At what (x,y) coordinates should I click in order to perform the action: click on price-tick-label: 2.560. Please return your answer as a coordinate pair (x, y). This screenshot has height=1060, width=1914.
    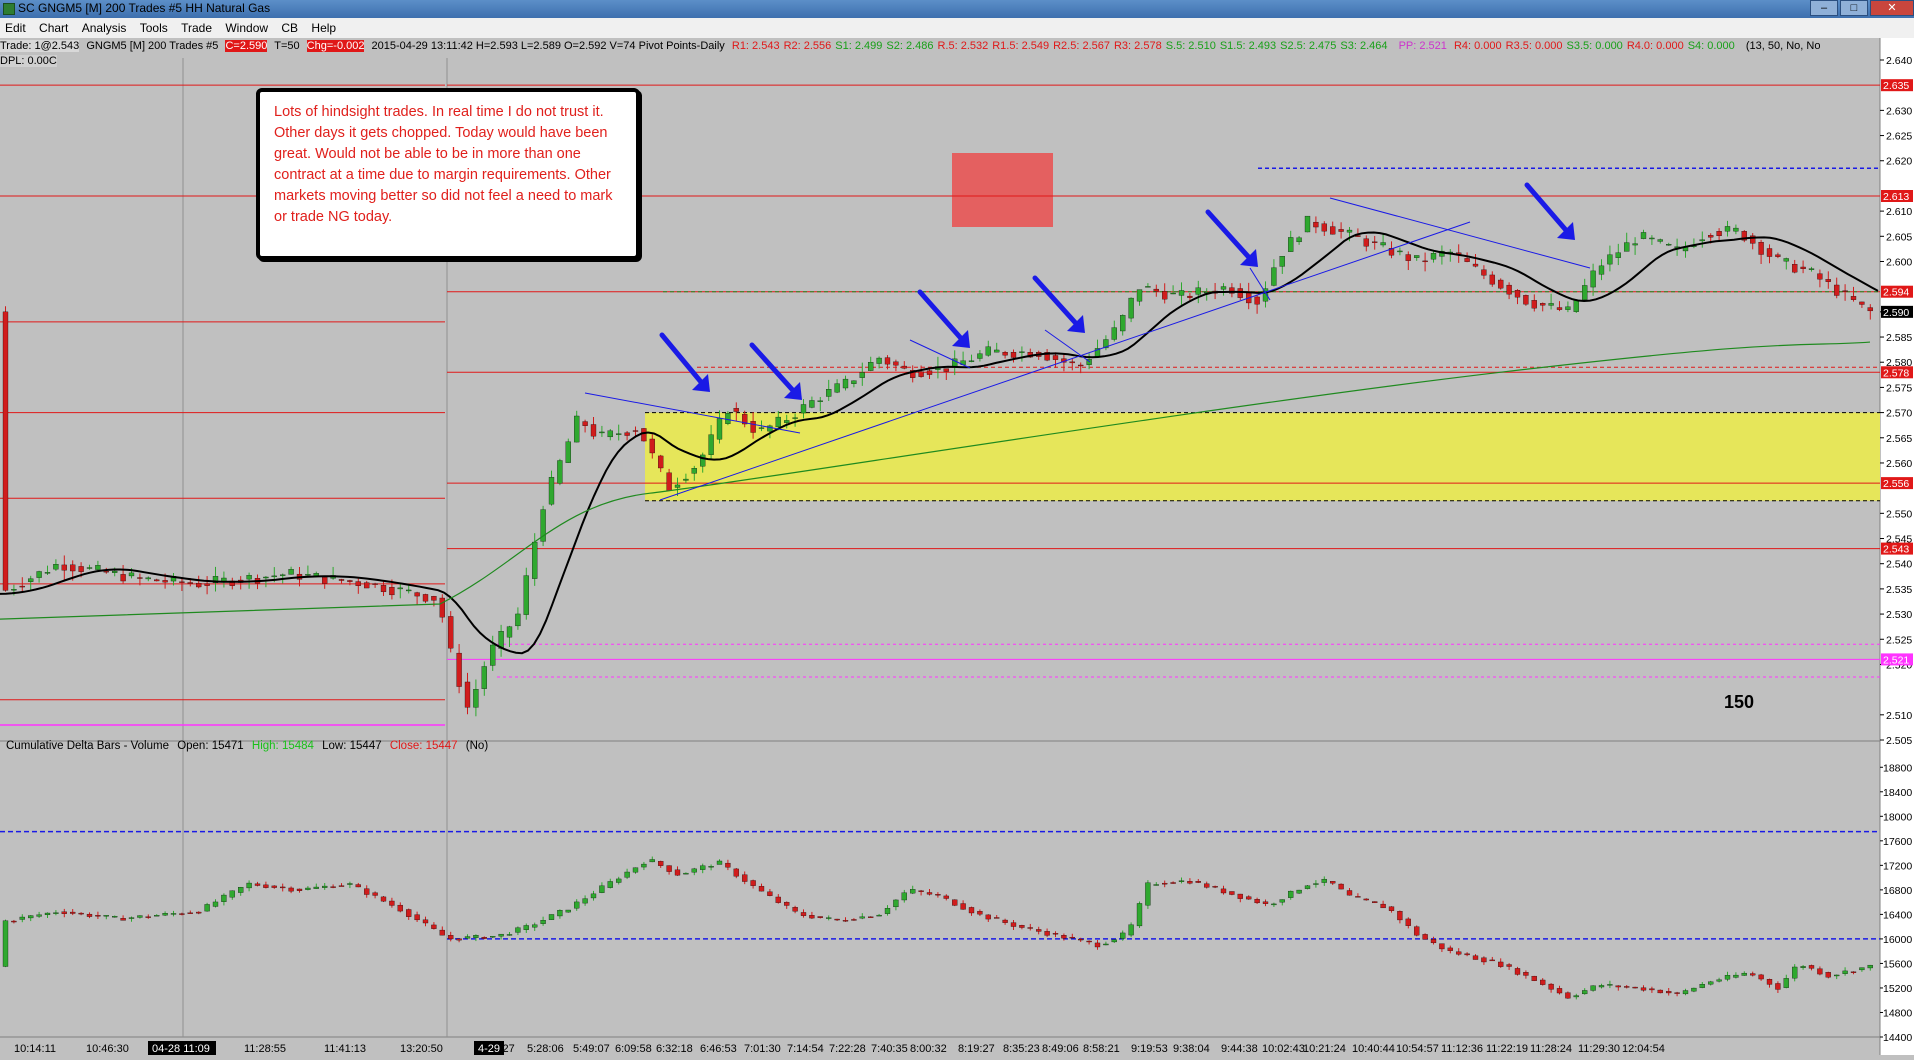
    Looking at the image, I should click on (1899, 464).